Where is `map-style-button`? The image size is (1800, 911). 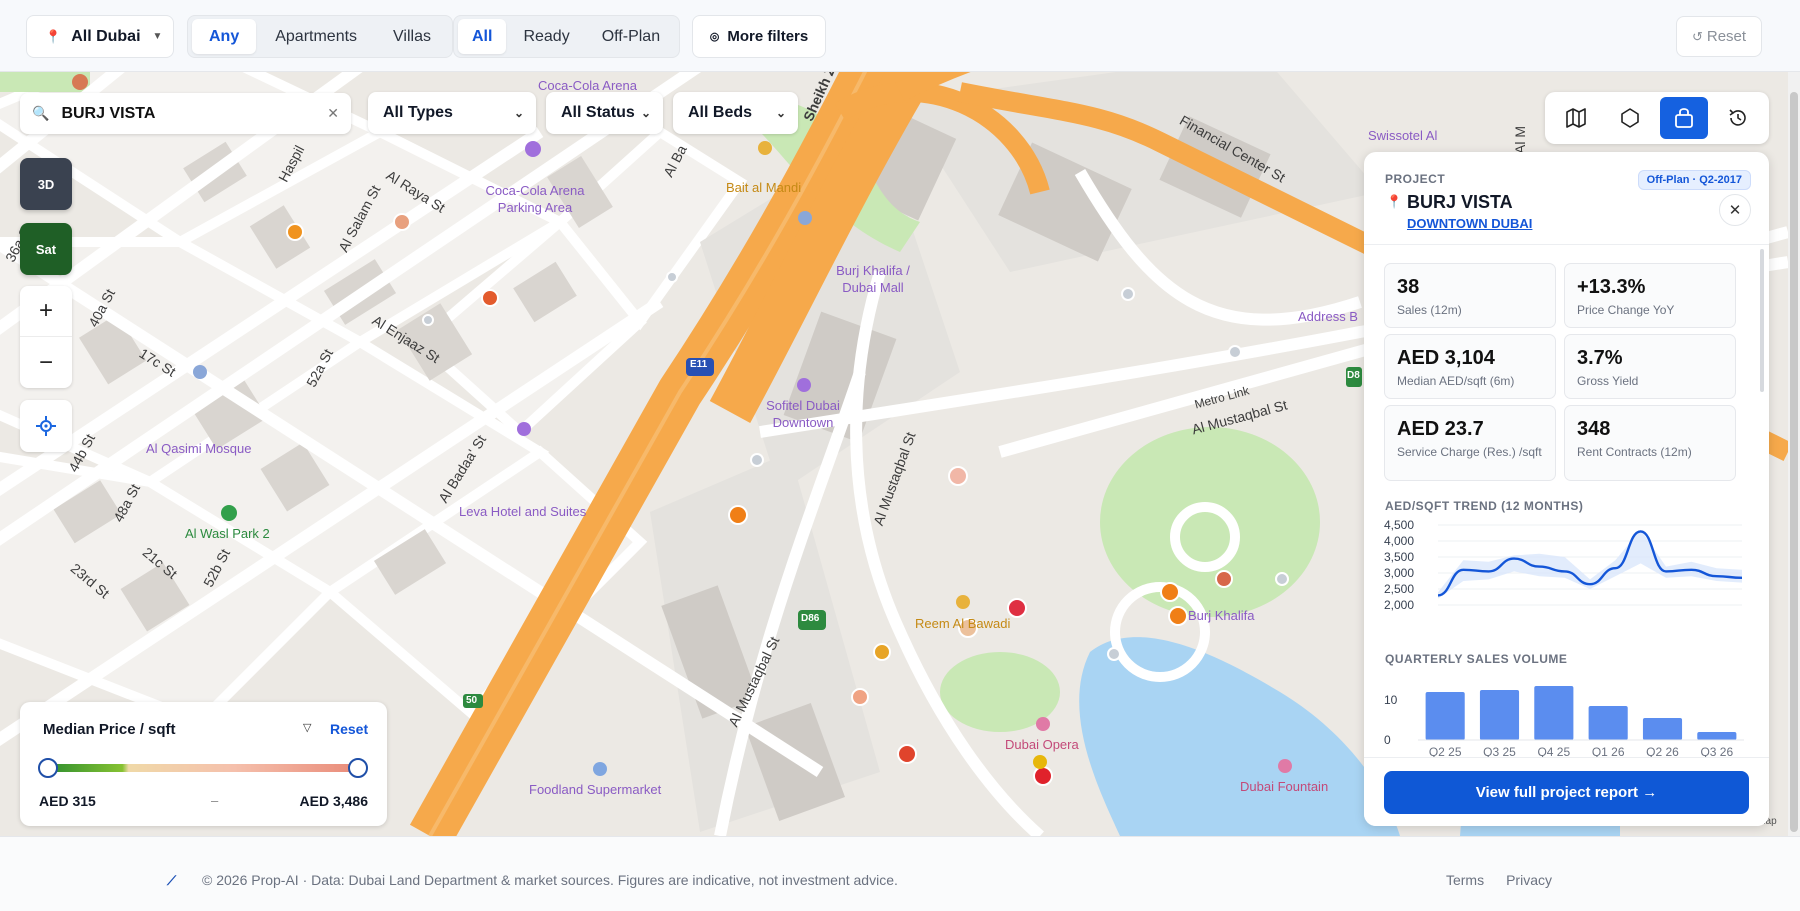
map-style-button is located at coordinates (1576, 118).